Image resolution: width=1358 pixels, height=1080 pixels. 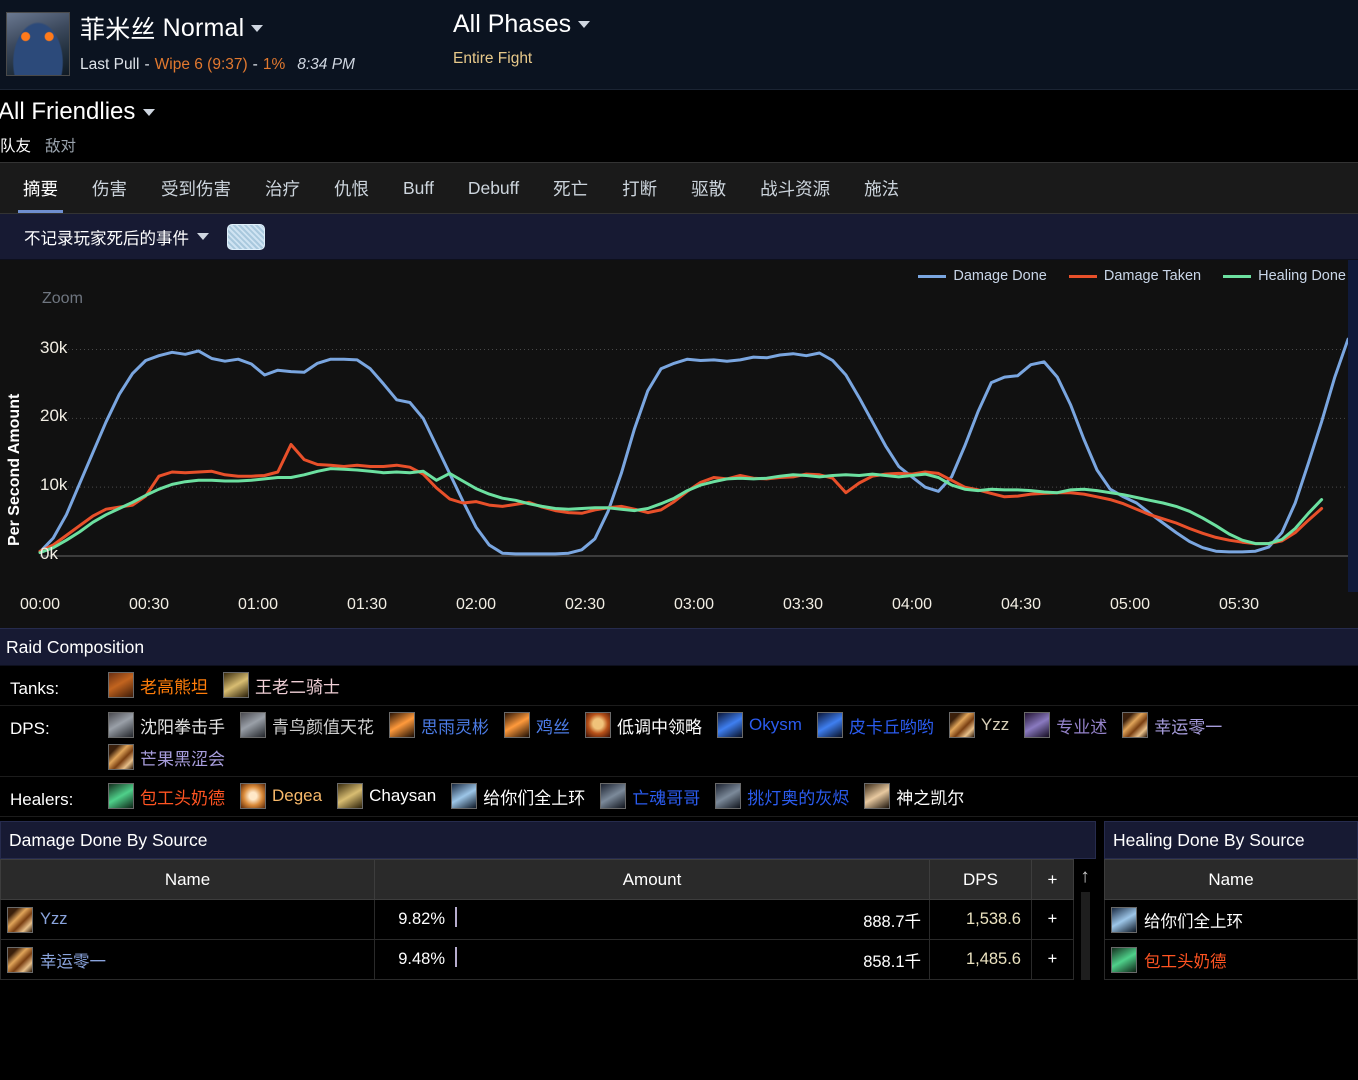 I want to click on healing-table-header: Name, so click(x=1231, y=879).